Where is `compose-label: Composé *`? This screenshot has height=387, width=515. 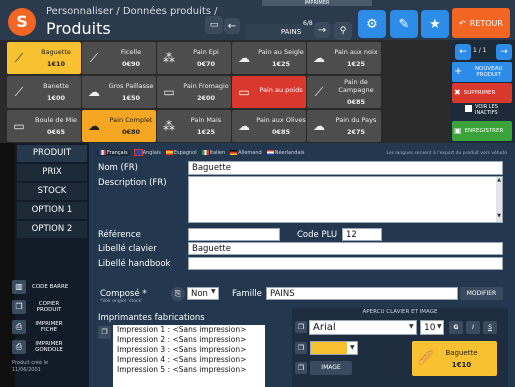 compose-label: Composé * is located at coordinates (123, 294).